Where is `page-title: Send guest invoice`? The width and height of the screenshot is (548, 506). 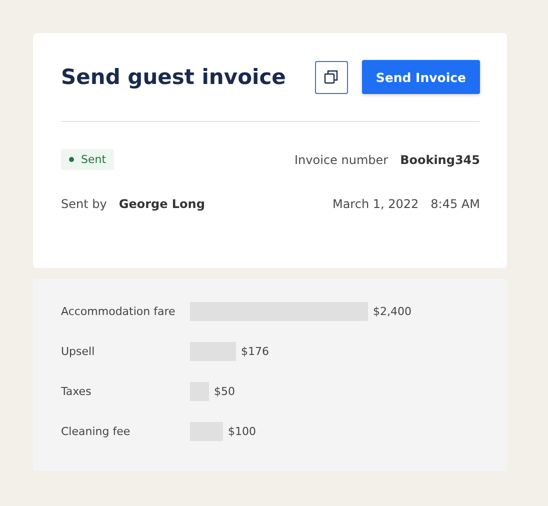 page-title: Send guest invoice is located at coordinates (174, 77).